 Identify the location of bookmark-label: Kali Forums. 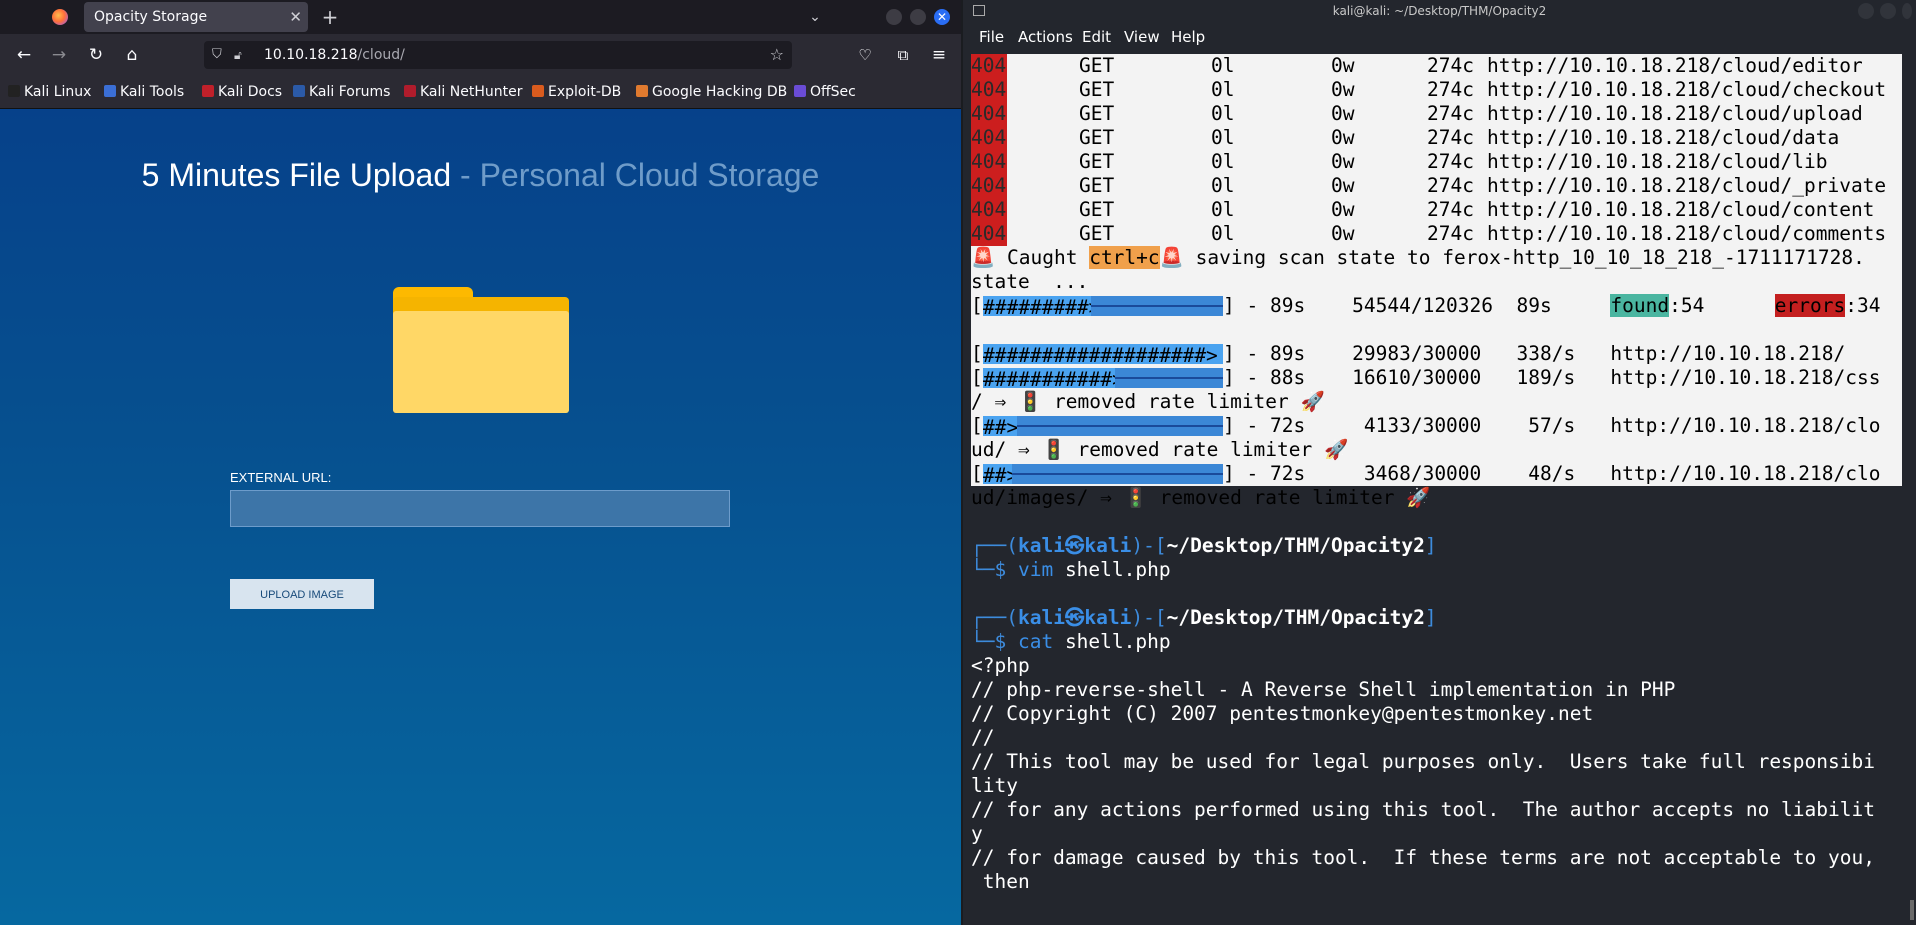
(350, 92).